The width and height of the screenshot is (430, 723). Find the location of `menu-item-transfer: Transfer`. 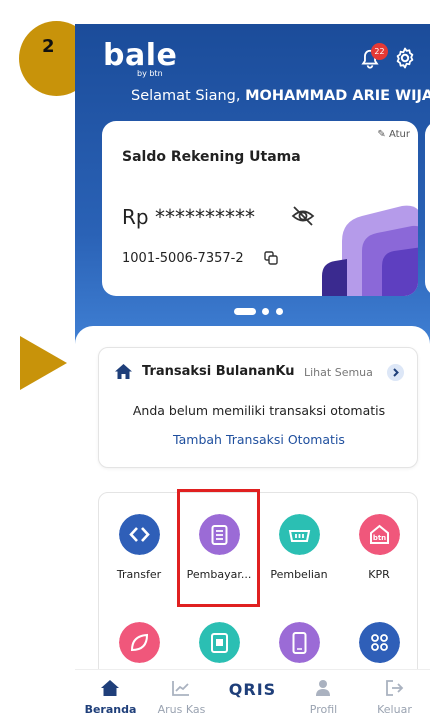

menu-item-transfer: Transfer is located at coordinates (139, 538).